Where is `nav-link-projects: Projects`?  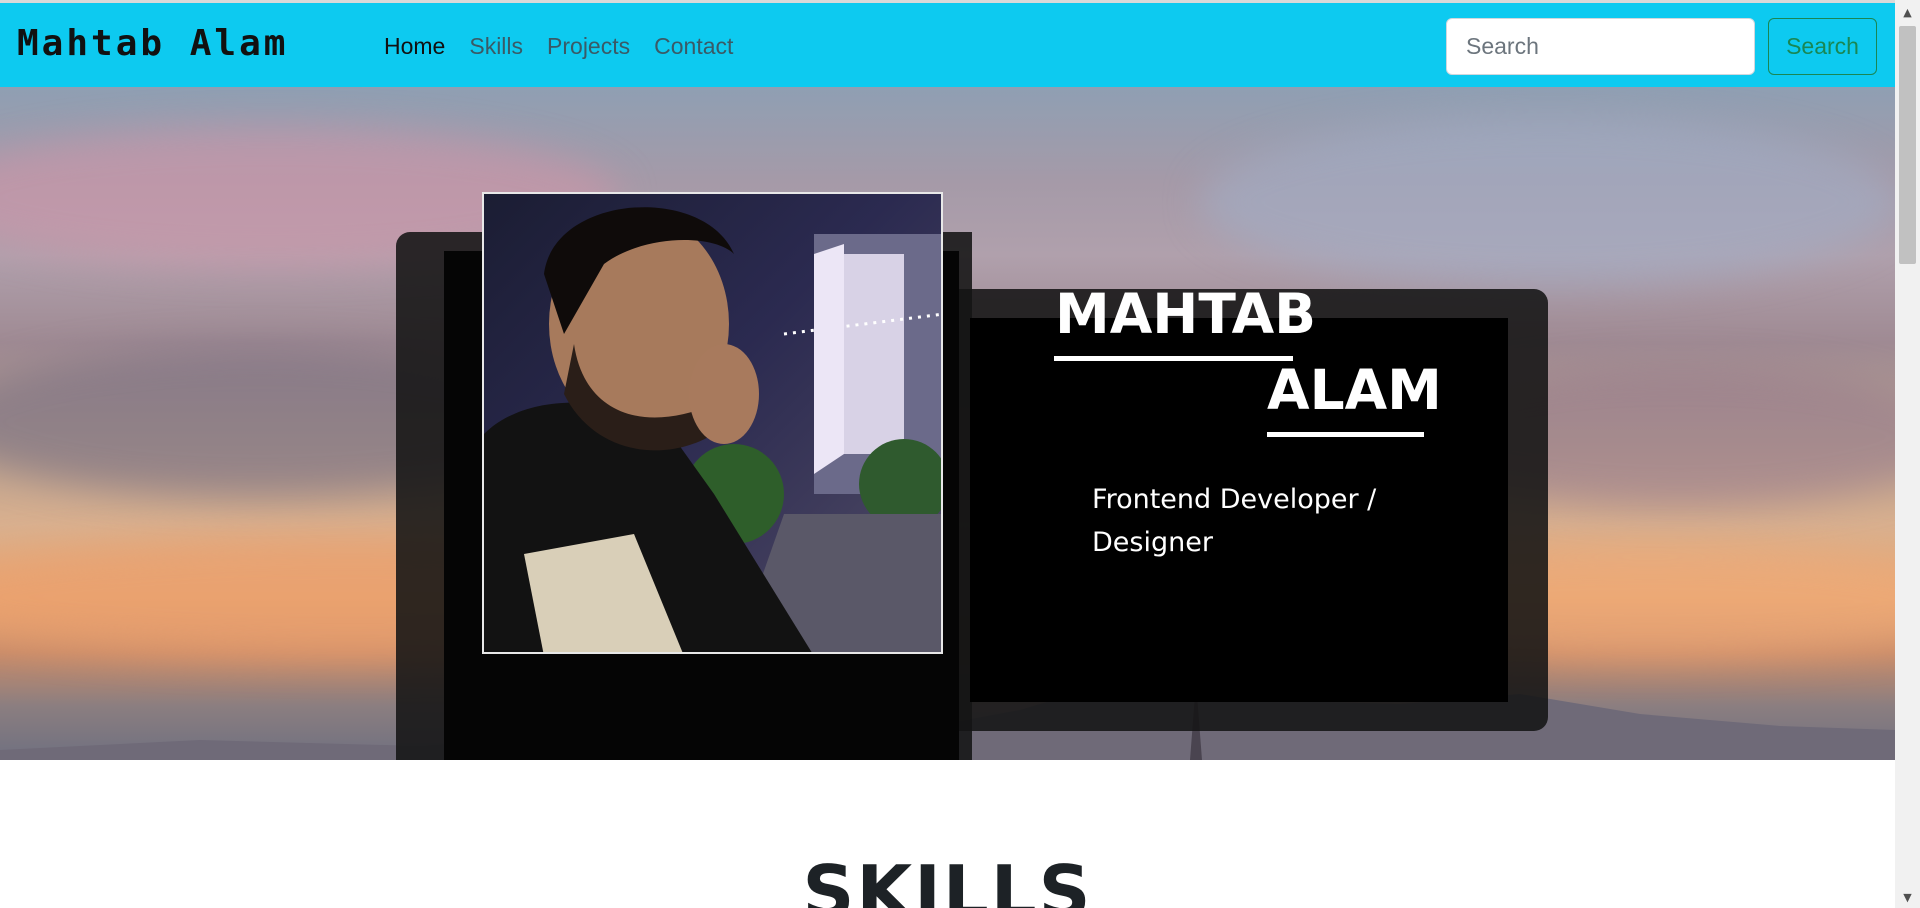
nav-link-projects: Projects is located at coordinates (588, 46).